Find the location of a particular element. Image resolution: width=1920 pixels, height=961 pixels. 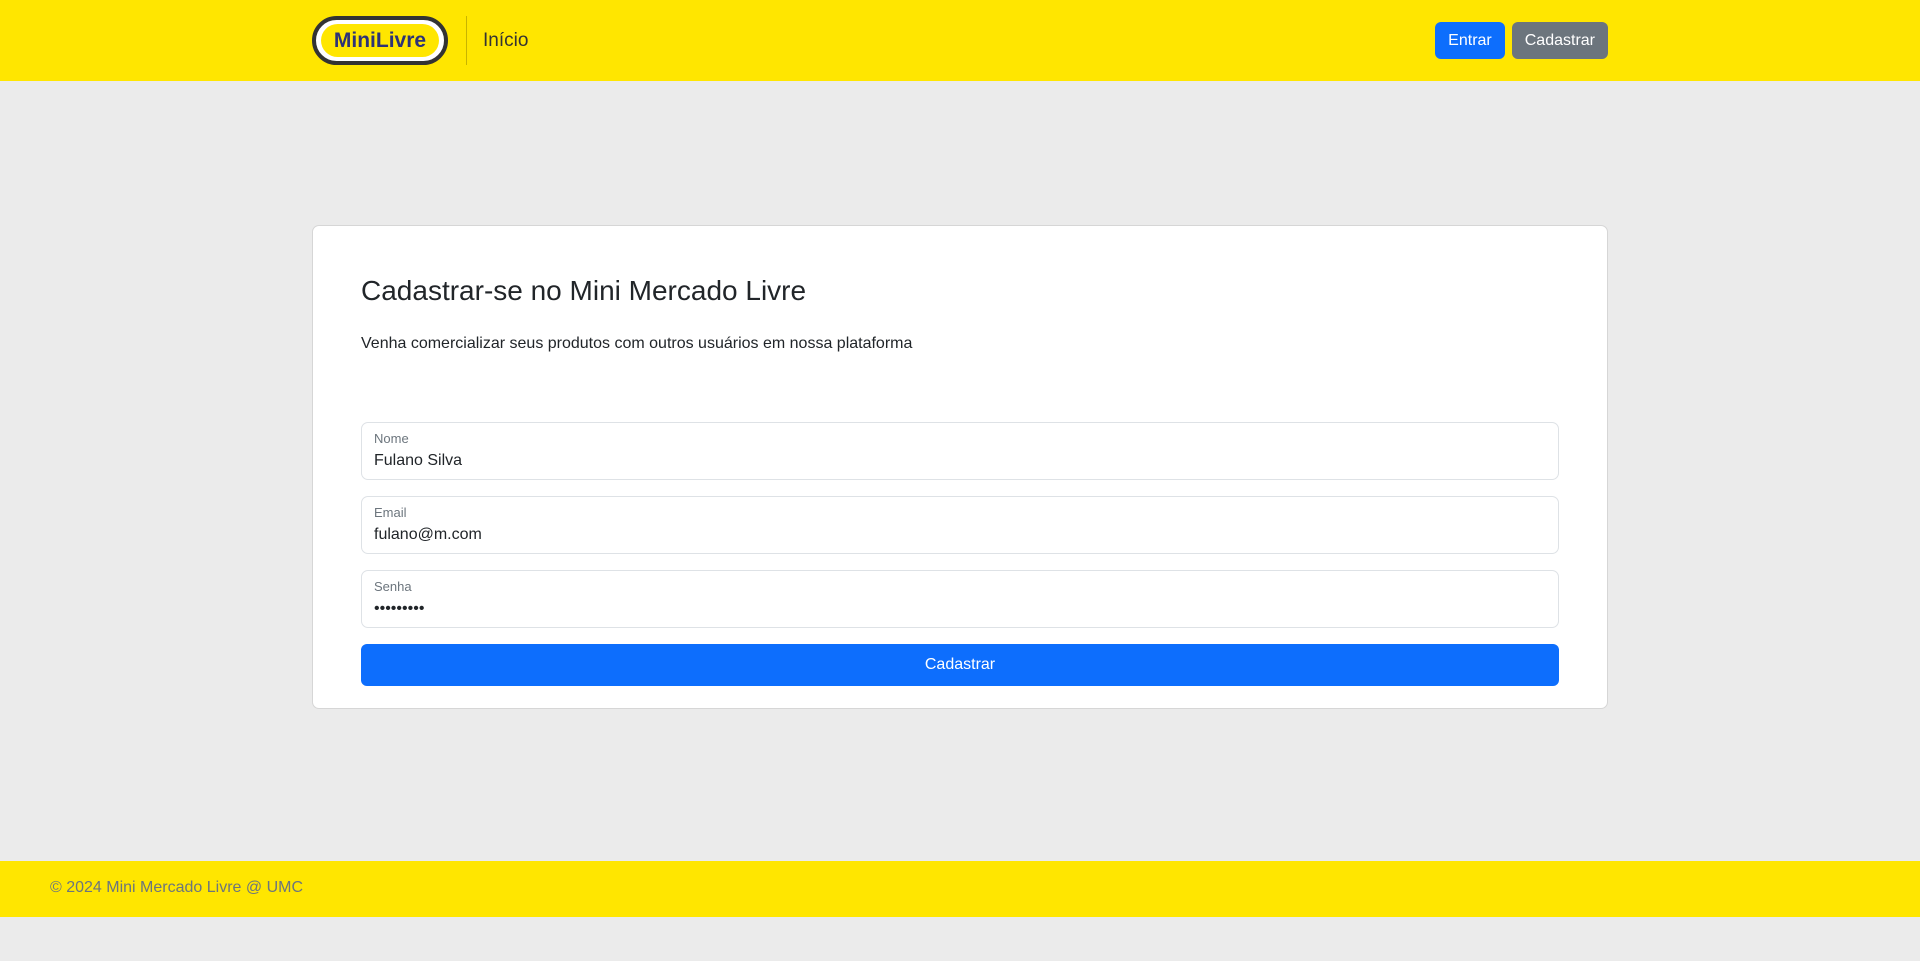

navbar-container: MiniLivre Início Entrar Cadastrar is located at coordinates (960, 40).